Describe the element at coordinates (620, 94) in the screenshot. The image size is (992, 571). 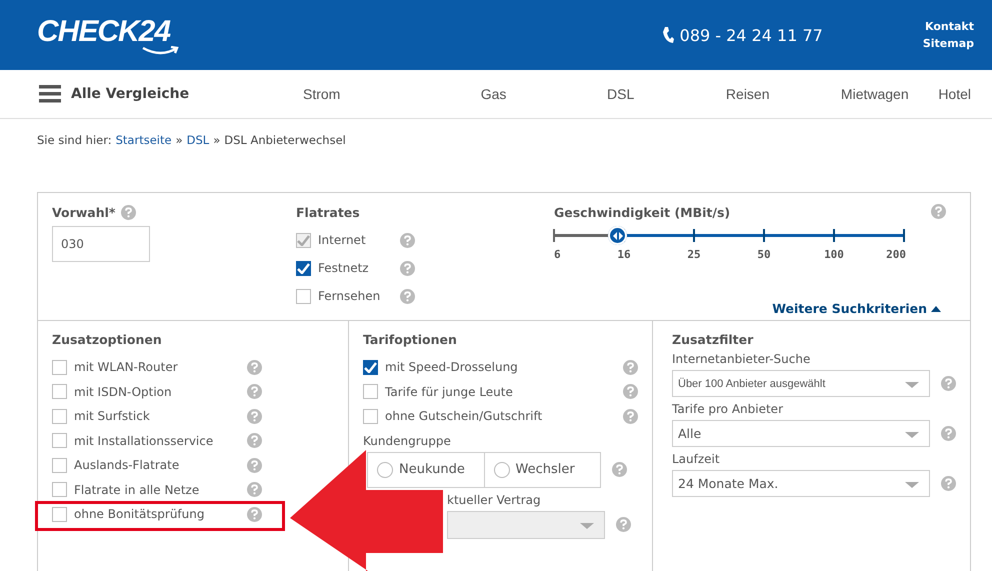
I see `nav-item: DSL` at that location.